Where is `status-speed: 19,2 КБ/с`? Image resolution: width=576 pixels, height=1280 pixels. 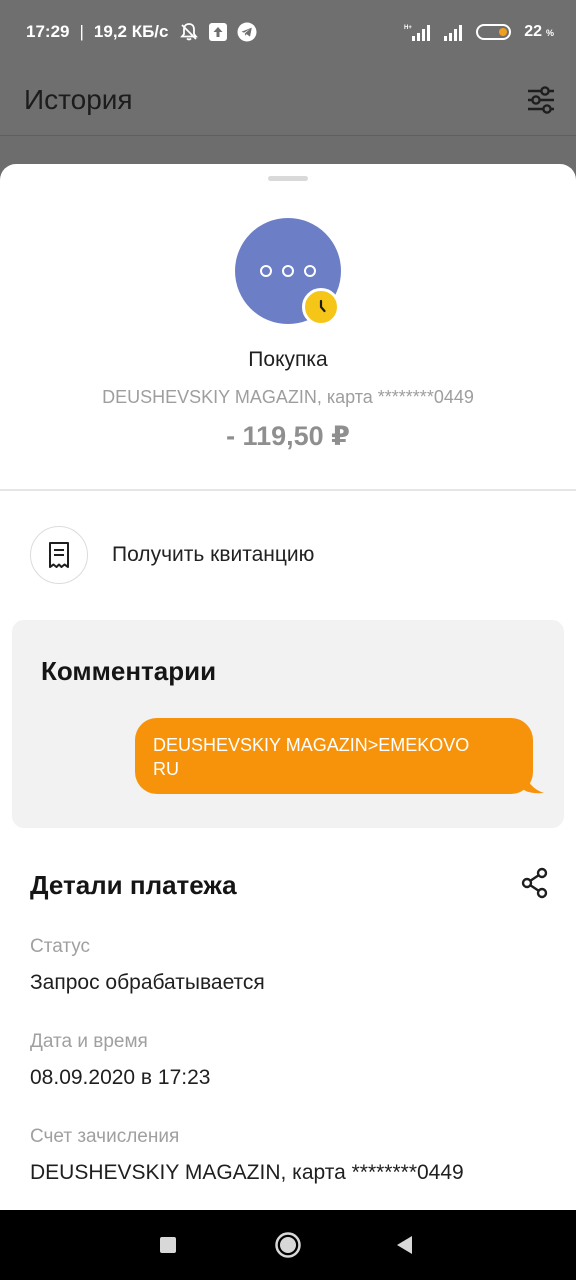 status-speed: 19,2 КБ/с is located at coordinates (131, 31).